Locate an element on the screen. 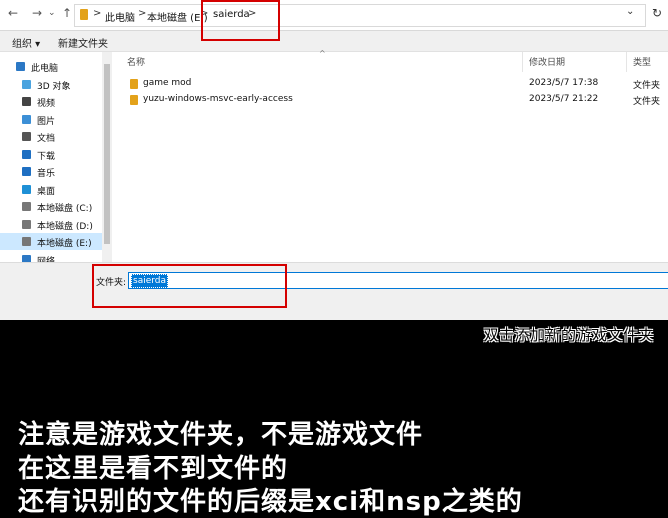 The image size is (668, 518). cube-icon is located at coordinates (26, 84).